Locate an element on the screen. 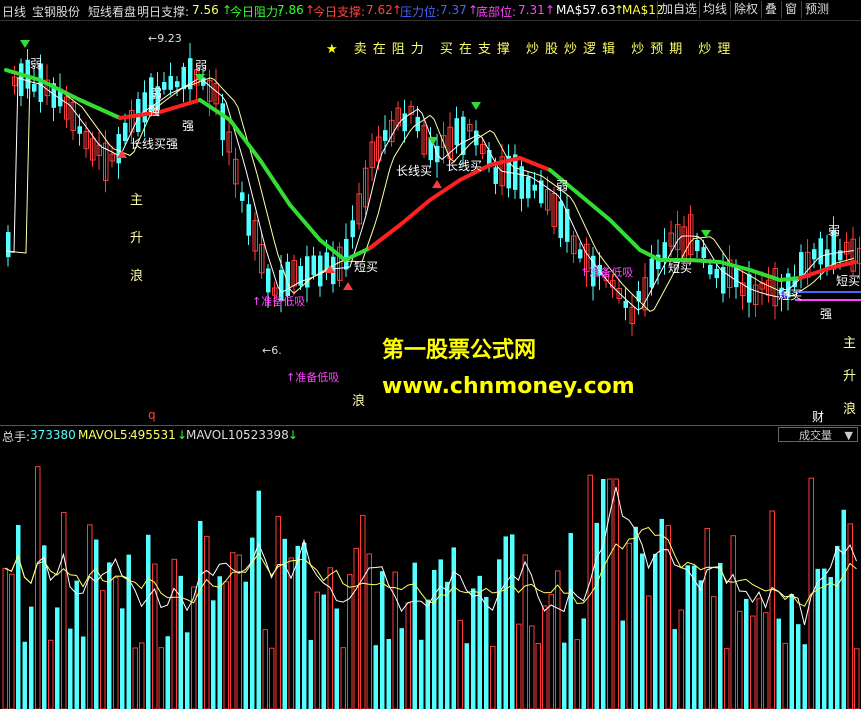 Image resolution: width=861 pixels, height=709 pixels. window-button: 窗 is located at coordinates (790, 9).